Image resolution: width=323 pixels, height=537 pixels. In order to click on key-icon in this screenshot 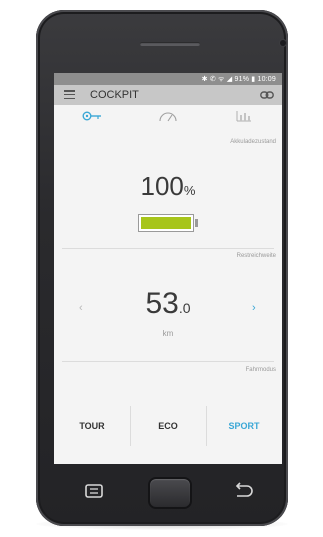, I will do `click(91, 116)`.